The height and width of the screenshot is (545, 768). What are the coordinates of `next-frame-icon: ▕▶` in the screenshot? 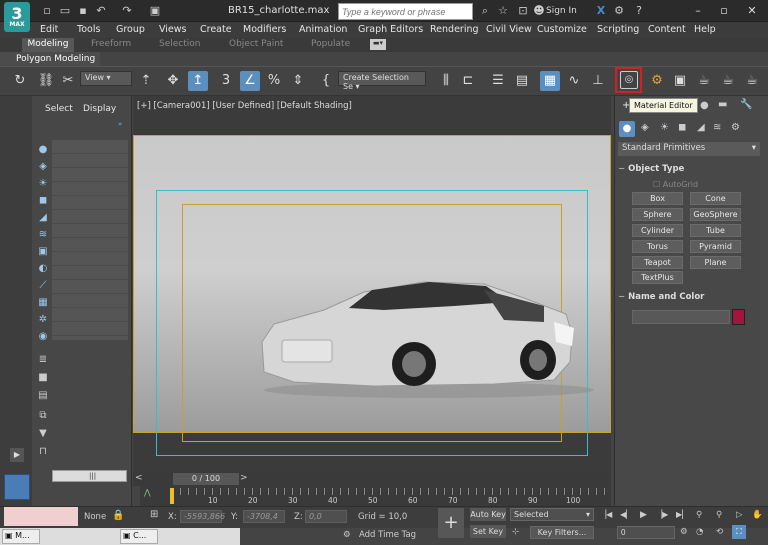 It's located at (662, 514).